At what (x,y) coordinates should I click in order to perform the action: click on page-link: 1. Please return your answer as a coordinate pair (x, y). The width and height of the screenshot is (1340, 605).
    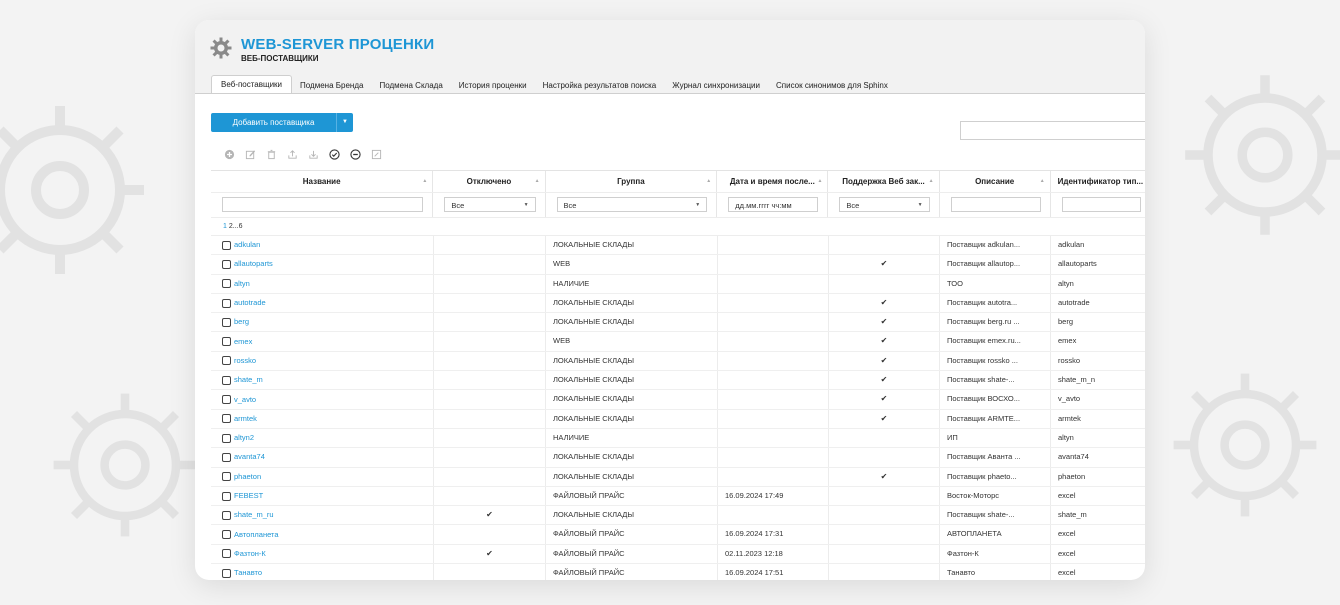
    Looking at the image, I should click on (225, 226).